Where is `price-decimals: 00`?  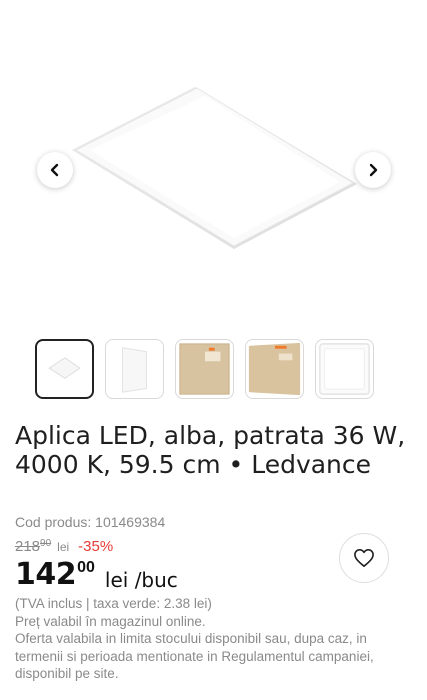
price-decimals: 00 is located at coordinates (86, 567).